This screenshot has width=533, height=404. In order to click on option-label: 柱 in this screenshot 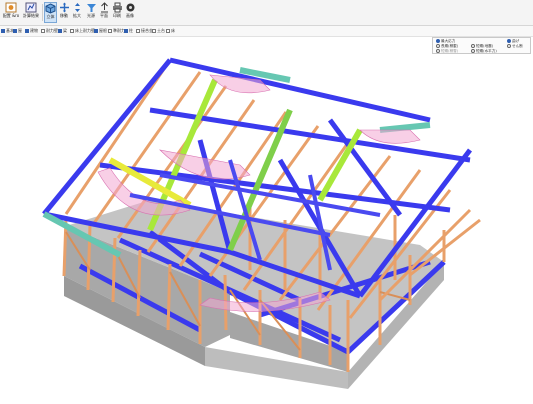, I will do `click(131, 30)`.